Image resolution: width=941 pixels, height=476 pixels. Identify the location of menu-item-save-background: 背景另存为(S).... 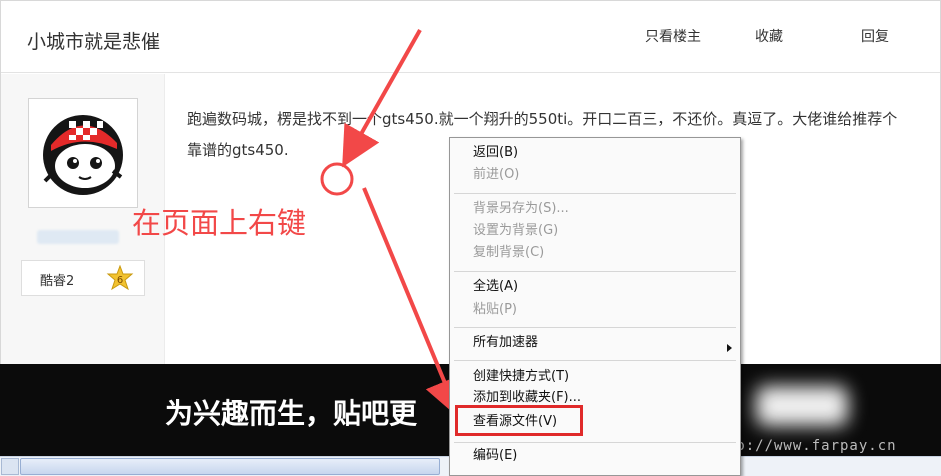
(521, 209).